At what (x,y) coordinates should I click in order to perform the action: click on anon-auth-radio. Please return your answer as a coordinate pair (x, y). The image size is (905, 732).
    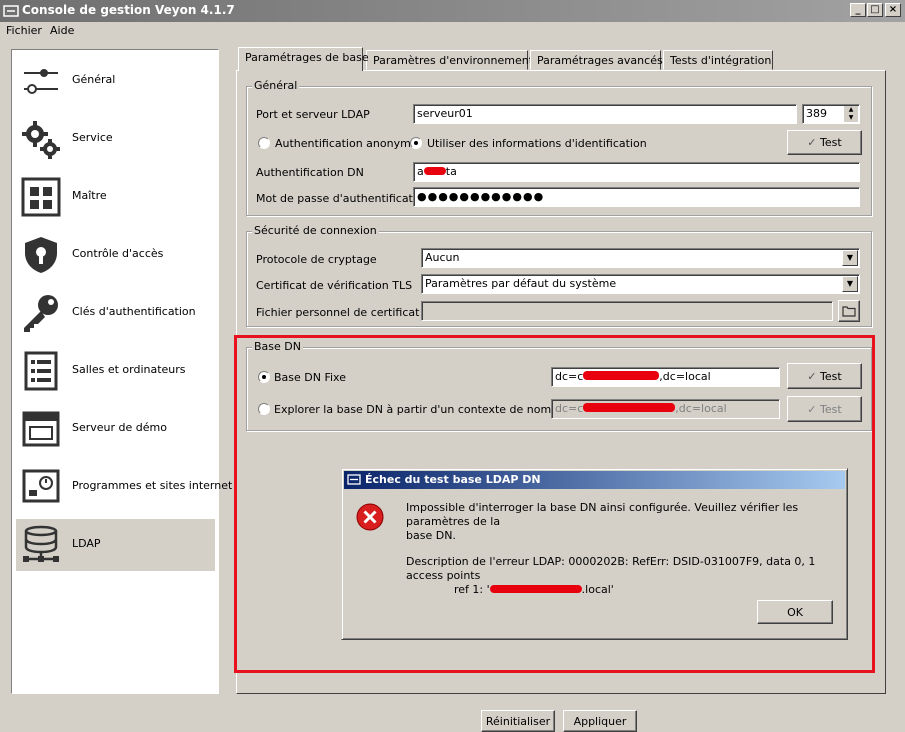
    Looking at the image, I should click on (264, 143).